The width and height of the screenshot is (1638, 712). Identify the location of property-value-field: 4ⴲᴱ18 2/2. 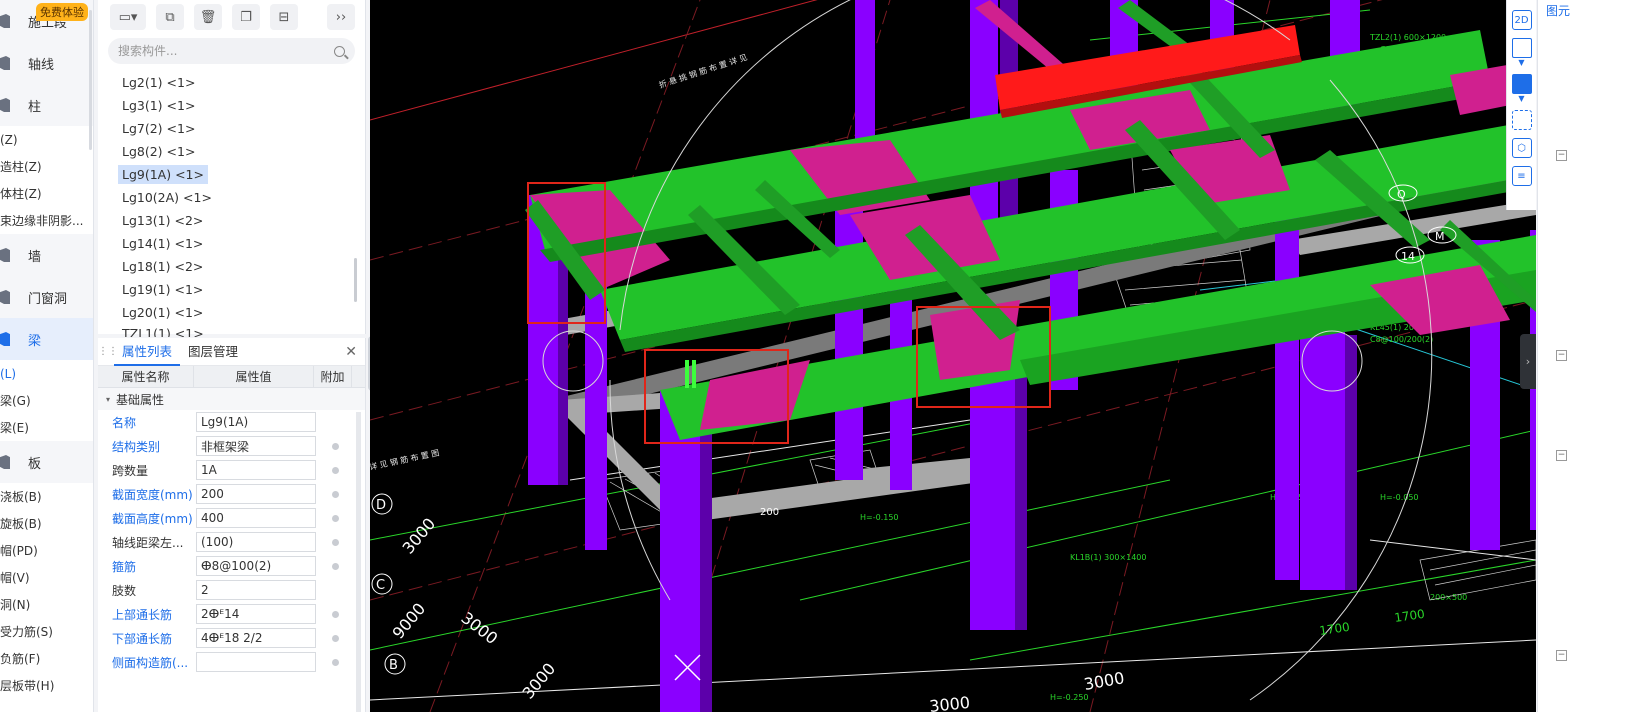
(256, 638).